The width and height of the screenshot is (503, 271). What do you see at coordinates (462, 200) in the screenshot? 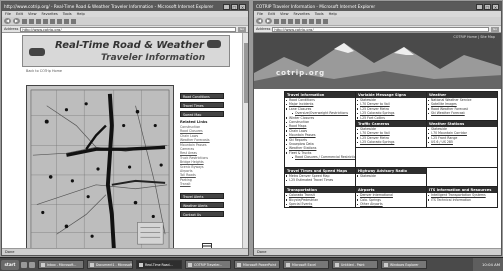
I see `list-item: ITS Technical Information` at bounding box center [462, 200].